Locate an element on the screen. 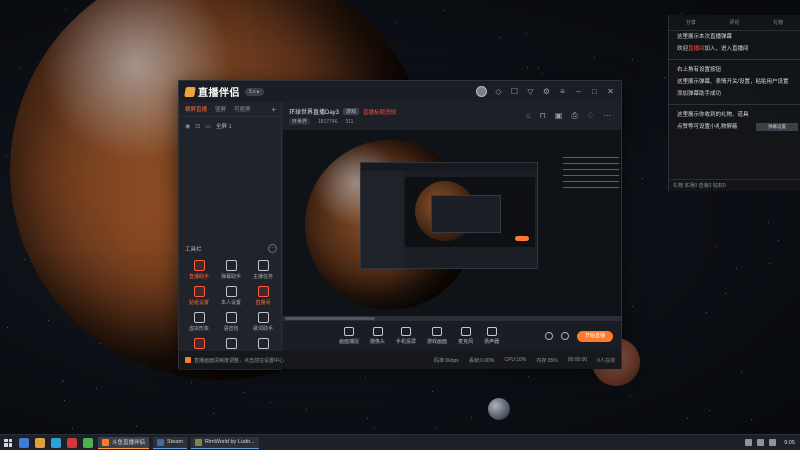  nested-sidebar is located at coordinates (382, 219).